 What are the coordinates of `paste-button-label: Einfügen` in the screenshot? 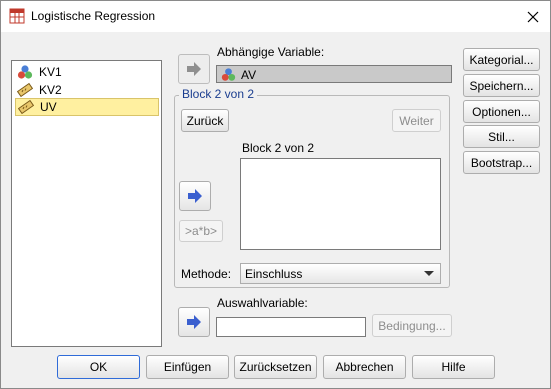 It's located at (187, 367).